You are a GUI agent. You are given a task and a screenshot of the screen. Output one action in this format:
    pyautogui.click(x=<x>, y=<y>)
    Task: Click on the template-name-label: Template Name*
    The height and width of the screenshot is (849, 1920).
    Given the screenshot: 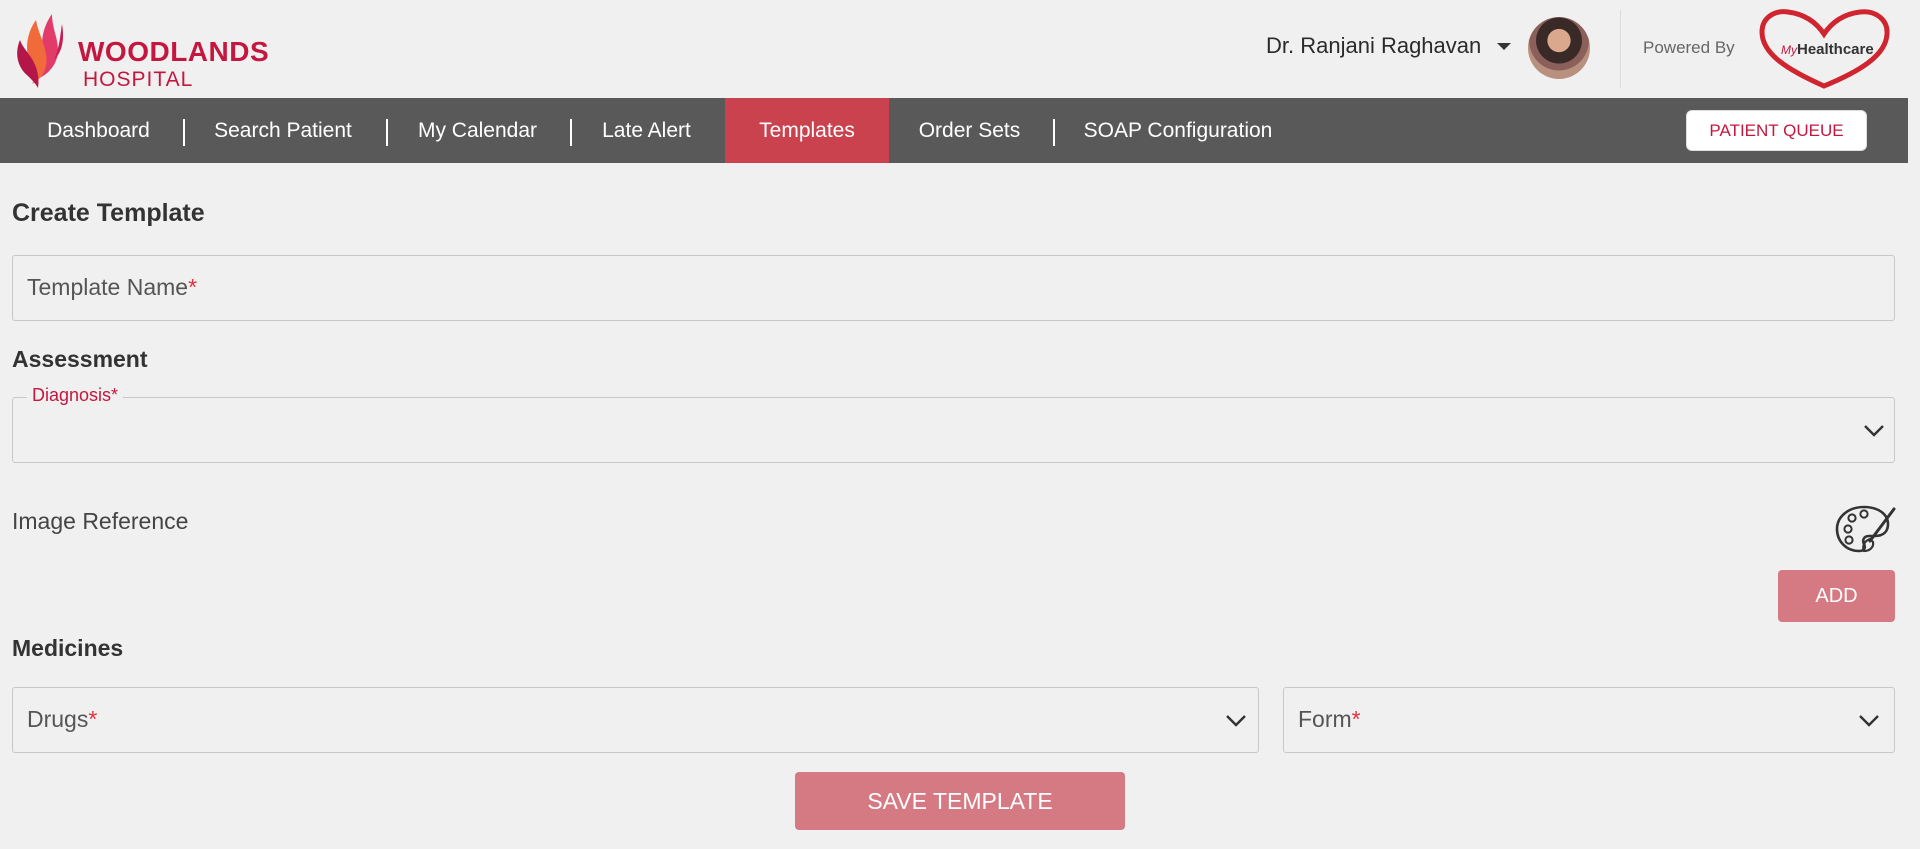 What is the action you would take?
    pyautogui.click(x=112, y=287)
    